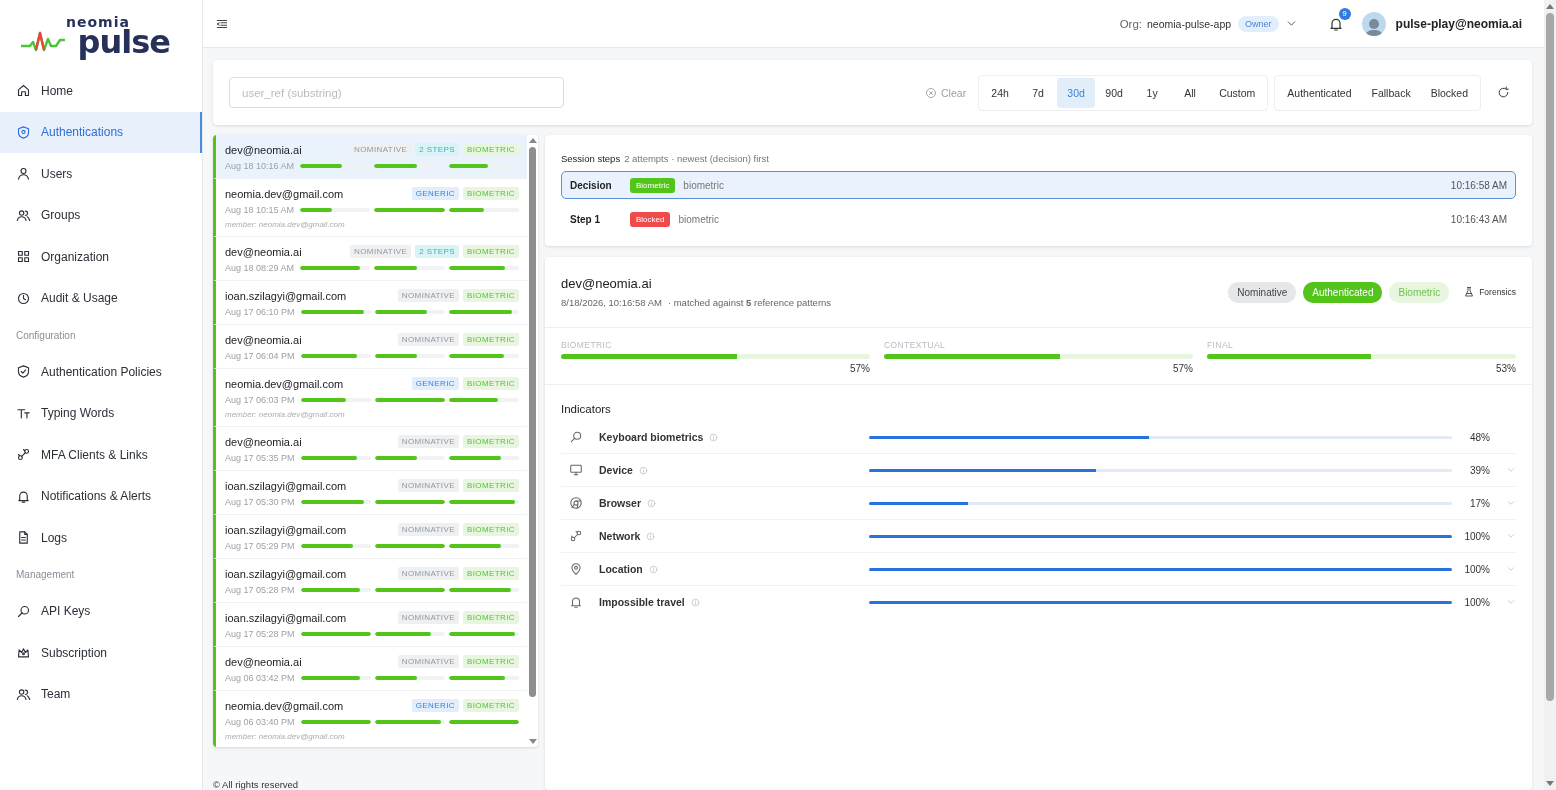 The image size is (1556, 790). I want to click on range-tab: Custom, so click(1237, 92).